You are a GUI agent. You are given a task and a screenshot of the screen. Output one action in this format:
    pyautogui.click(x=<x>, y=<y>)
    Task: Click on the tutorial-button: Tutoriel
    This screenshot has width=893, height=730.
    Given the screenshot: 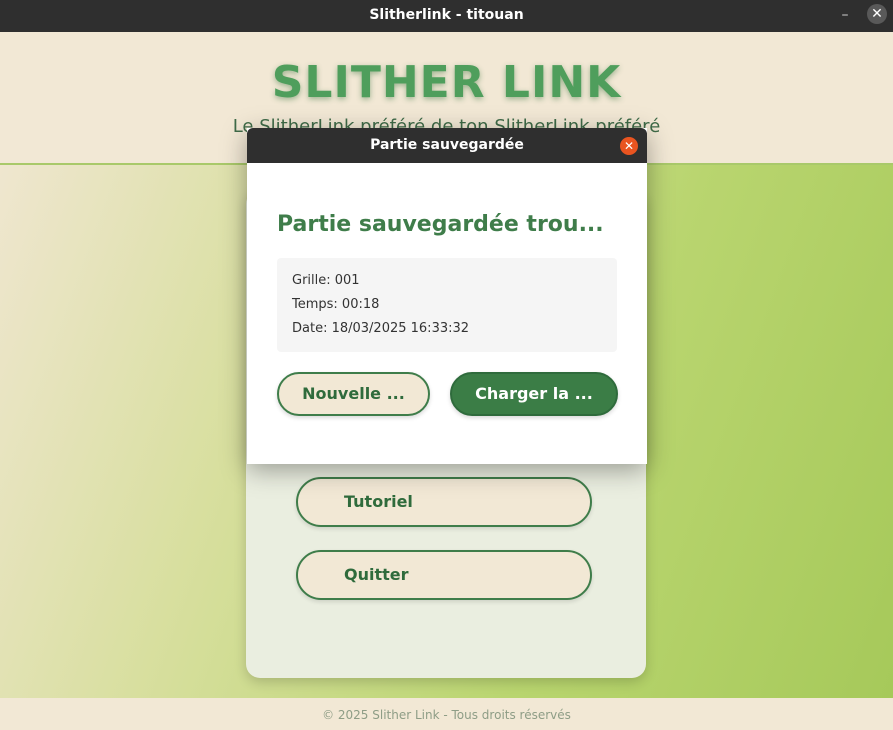 What is the action you would take?
    pyautogui.click(x=444, y=502)
    